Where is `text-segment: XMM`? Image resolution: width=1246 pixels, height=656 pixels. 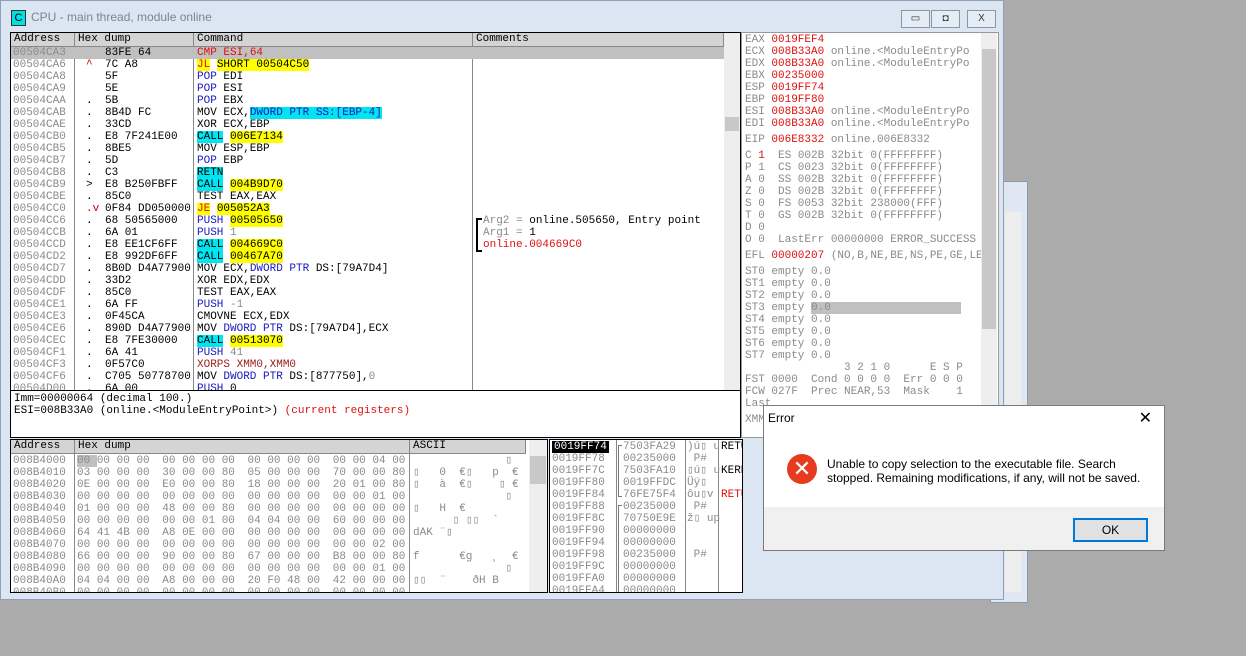
text-segment: XMM is located at coordinates (755, 420).